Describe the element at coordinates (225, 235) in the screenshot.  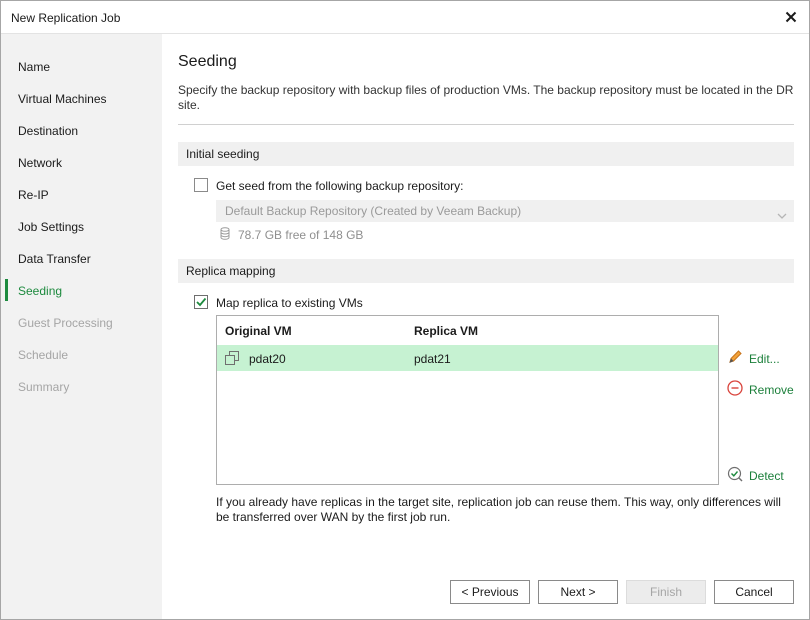
I see `database-icon` at that location.